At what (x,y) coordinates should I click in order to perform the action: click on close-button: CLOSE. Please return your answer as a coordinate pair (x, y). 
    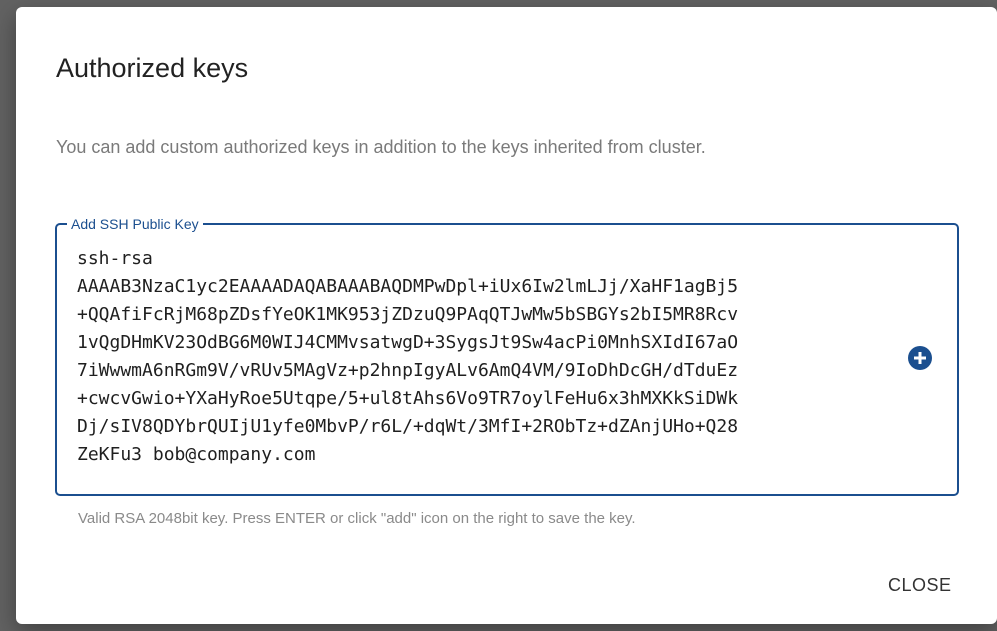
    Looking at the image, I should click on (920, 585).